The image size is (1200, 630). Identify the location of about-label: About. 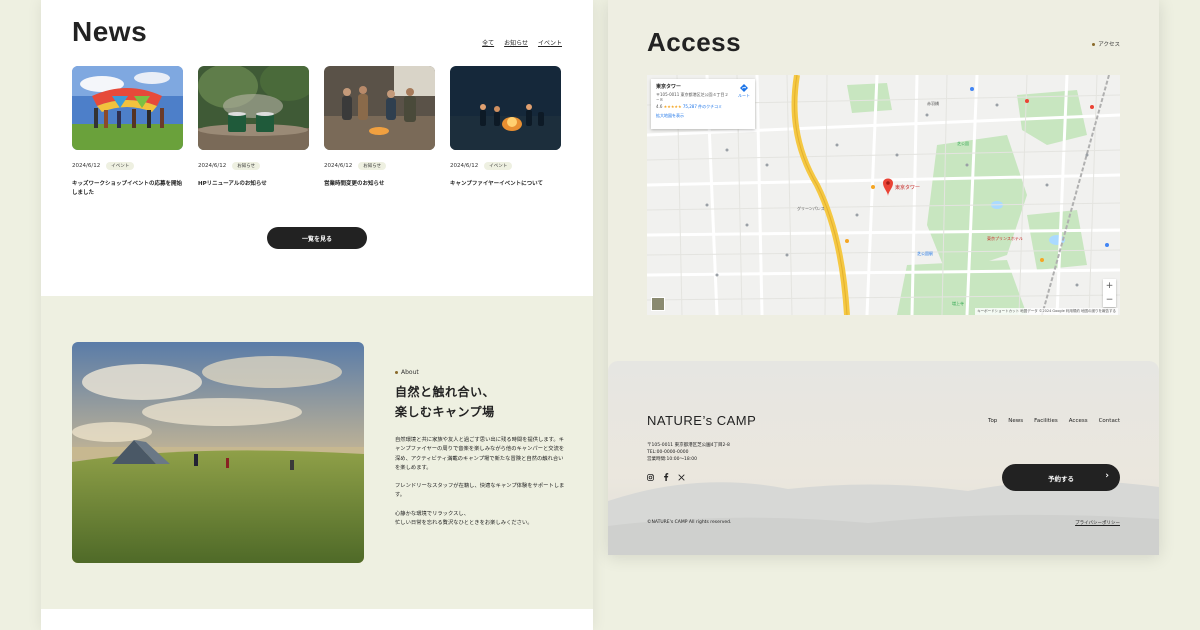
(407, 372).